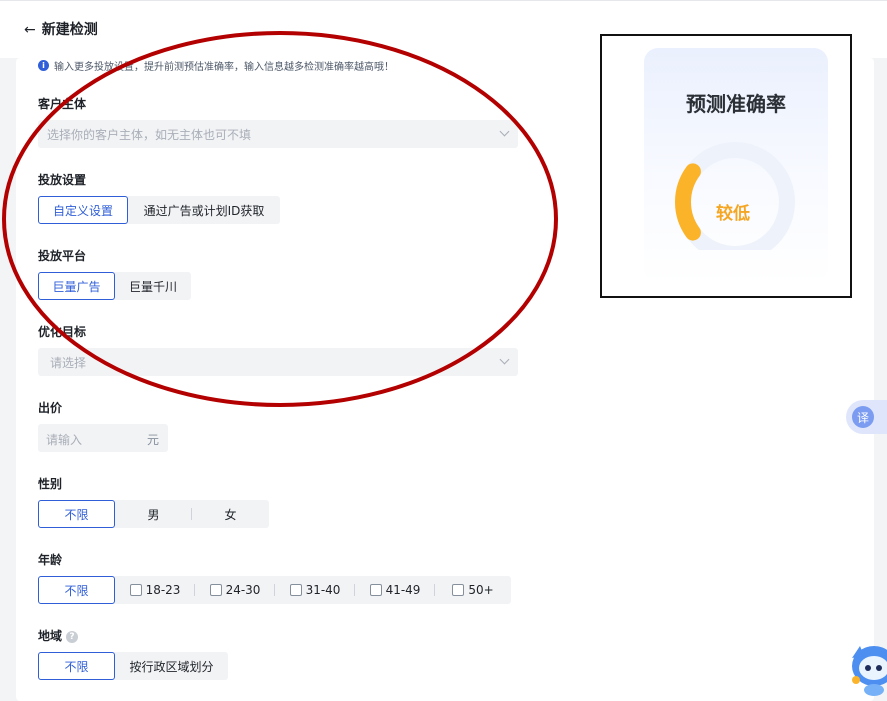  I want to click on region-label: 地域?, so click(58, 635).